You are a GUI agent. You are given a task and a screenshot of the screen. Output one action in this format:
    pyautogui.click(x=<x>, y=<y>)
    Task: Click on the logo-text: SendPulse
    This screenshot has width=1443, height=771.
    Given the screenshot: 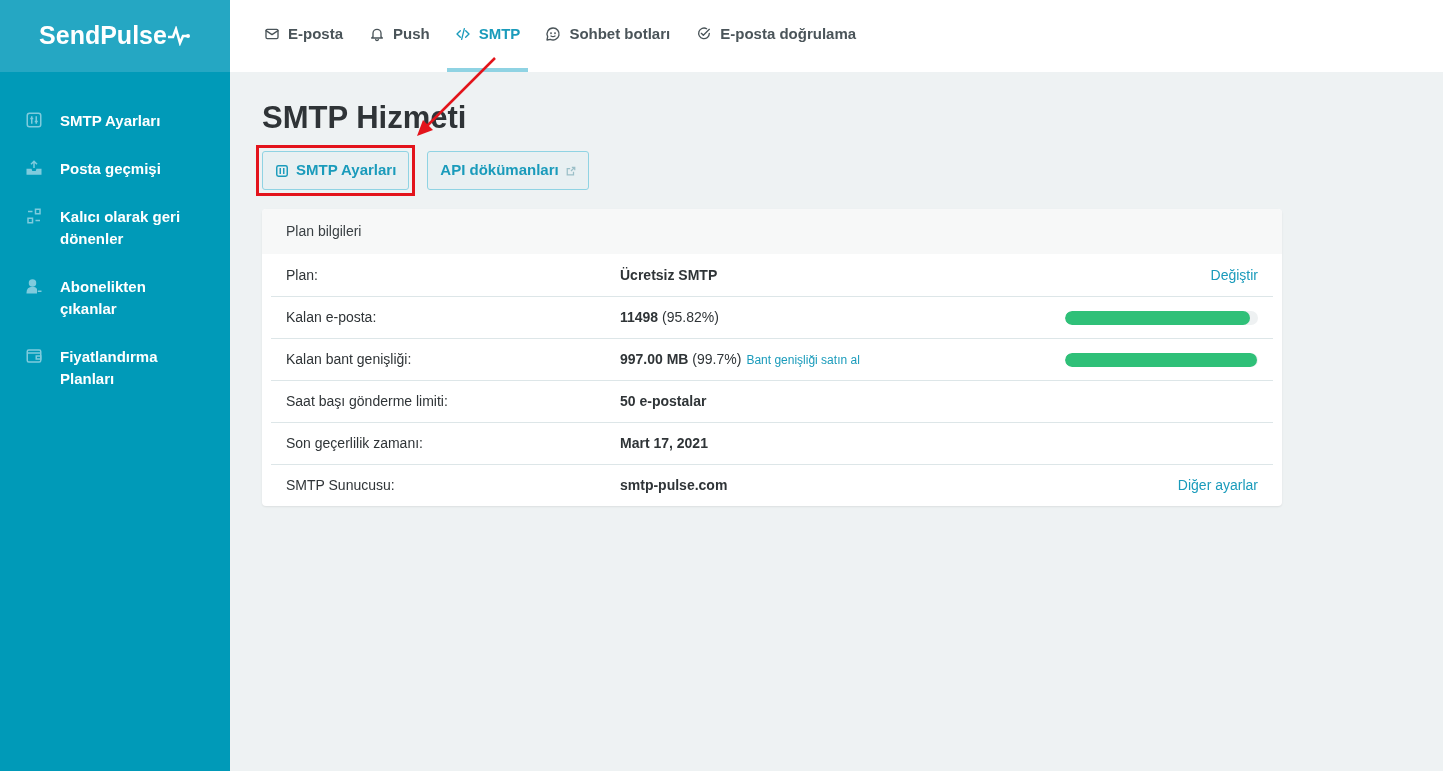 What is the action you would take?
    pyautogui.click(x=103, y=36)
    